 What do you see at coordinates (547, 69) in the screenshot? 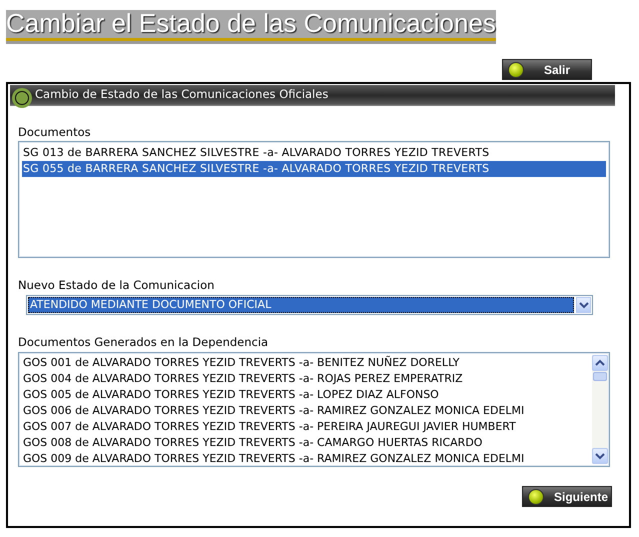
I see `exit-button: Salir` at bounding box center [547, 69].